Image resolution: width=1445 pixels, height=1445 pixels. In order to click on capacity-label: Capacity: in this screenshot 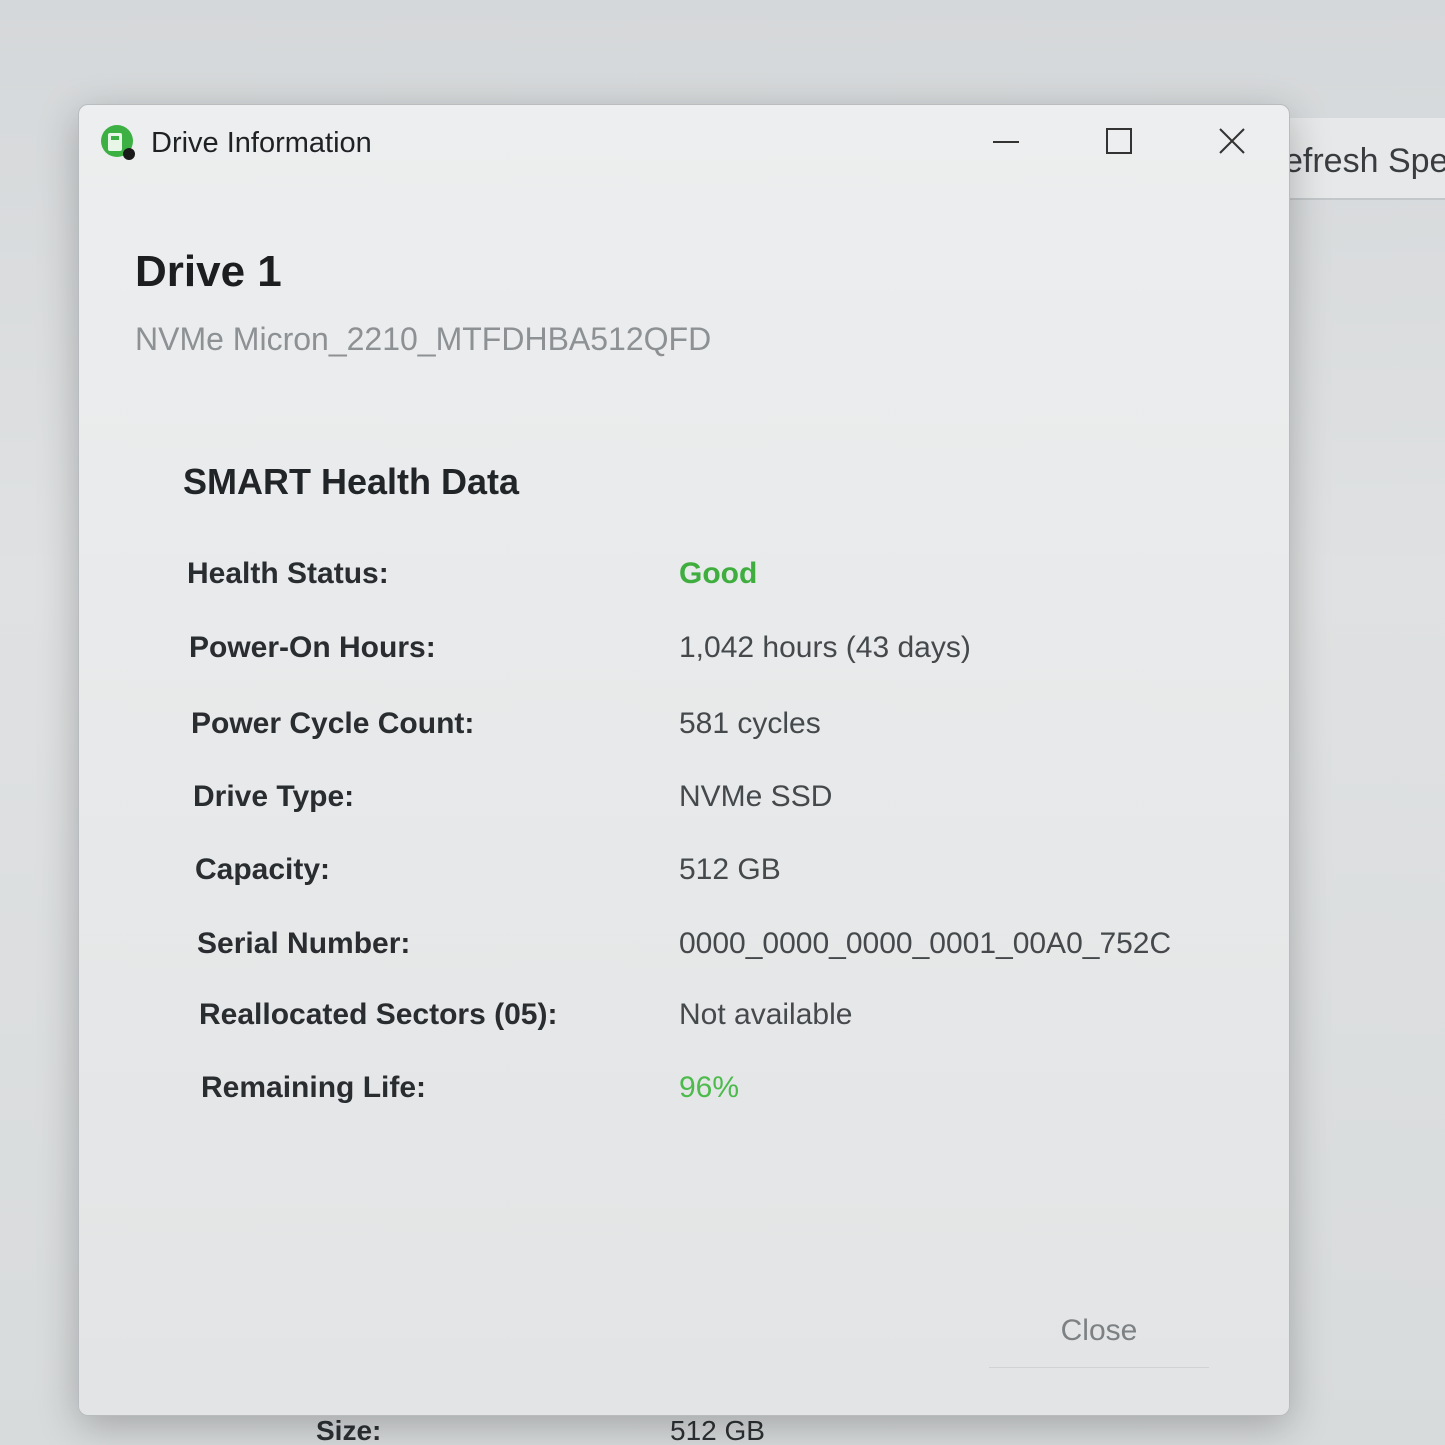, I will do `click(263, 869)`.